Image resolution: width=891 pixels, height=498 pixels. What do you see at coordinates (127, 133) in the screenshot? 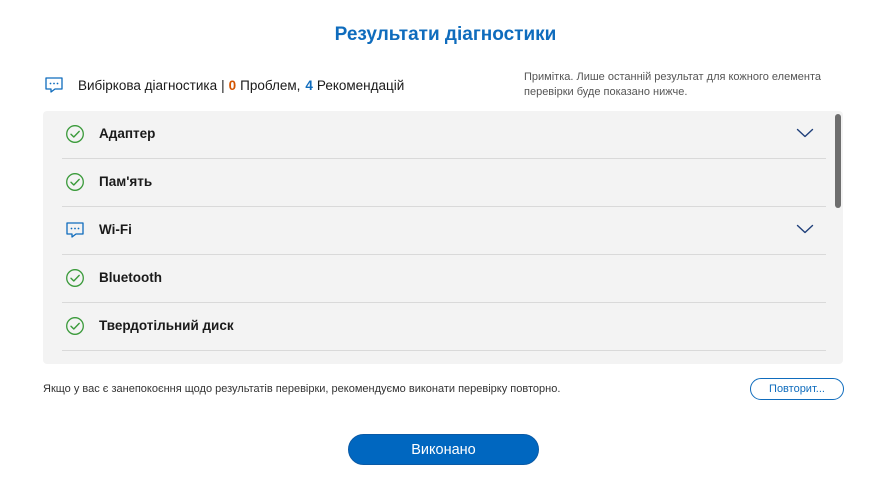
I see `result-row-label: Адаптер` at bounding box center [127, 133].